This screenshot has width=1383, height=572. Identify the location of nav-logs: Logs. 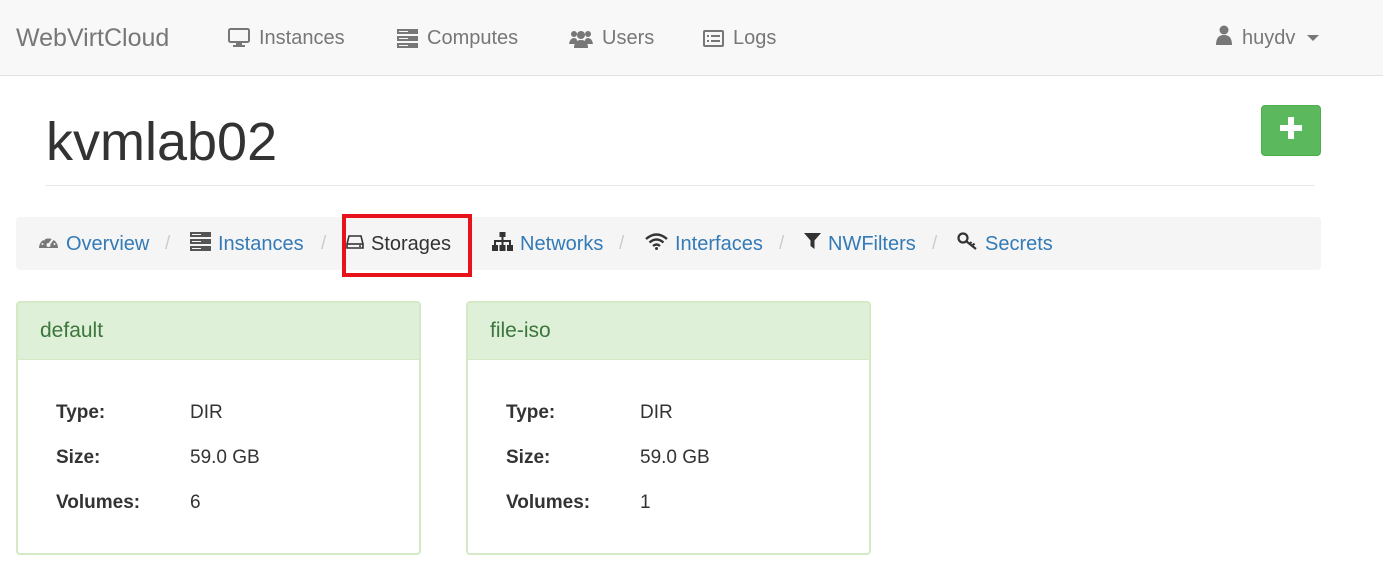
(739, 38).